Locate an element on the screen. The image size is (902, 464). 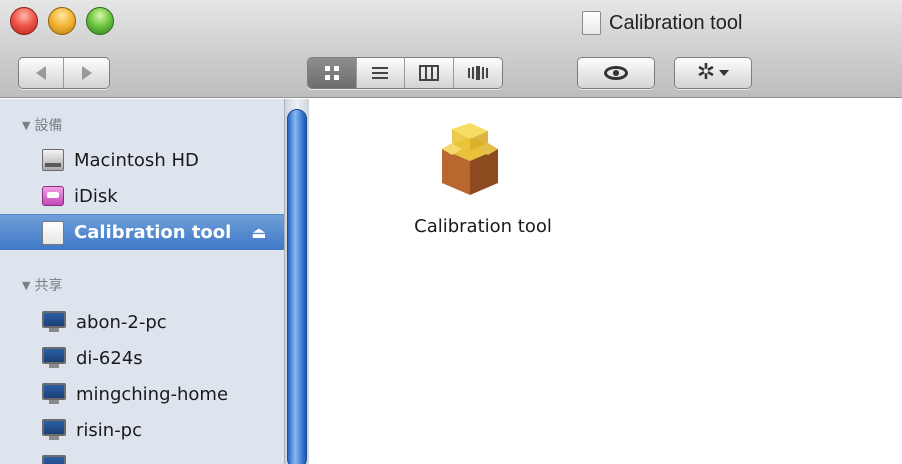
minimize-window-button is located at coordinates (62, 21).